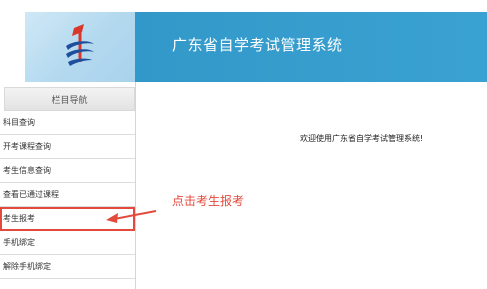 The width and height of the screenshot is (487, 289). Describe the element at coordinates (135, 185) in the screenshot. I see `content-divider` at that location.